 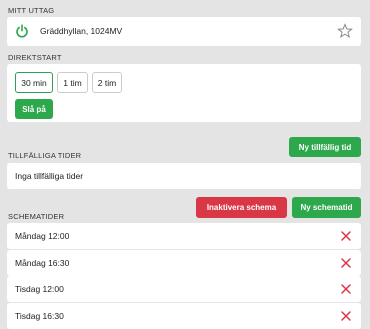 What do you see at coordinates (184, 236) in the screenshot?
I see `schedule-row: Måndag 12:00` at bounding box center [184, 236].